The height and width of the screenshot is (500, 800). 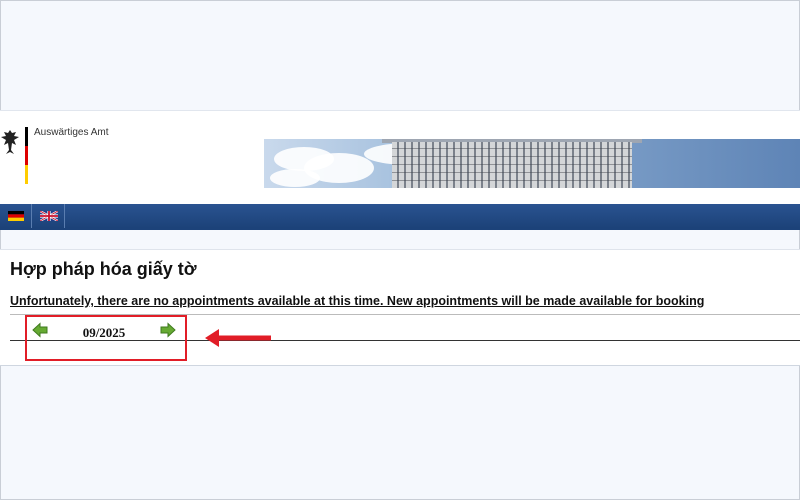 I want to click on german-flag-bar, so click(x=26, y=155).